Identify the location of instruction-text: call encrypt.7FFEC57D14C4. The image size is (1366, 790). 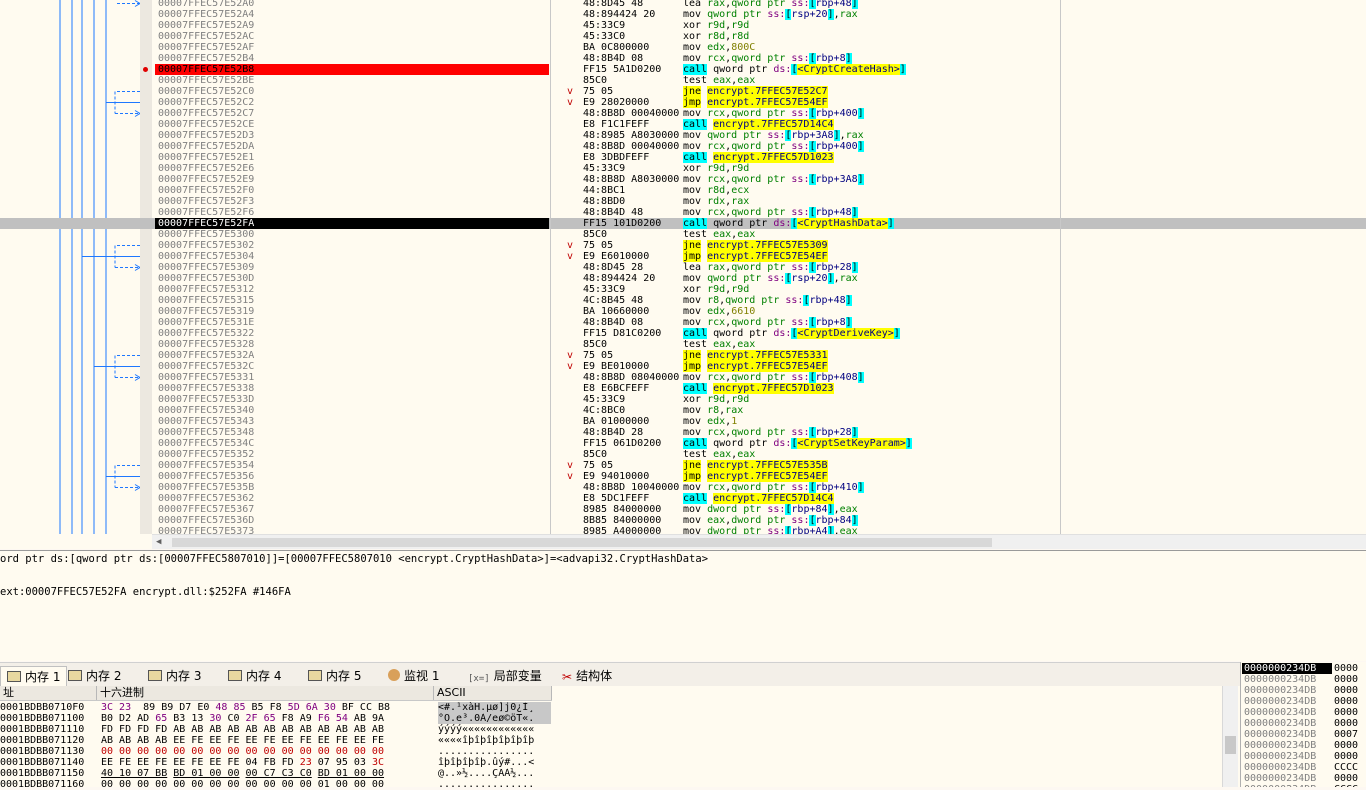
(871, 498).